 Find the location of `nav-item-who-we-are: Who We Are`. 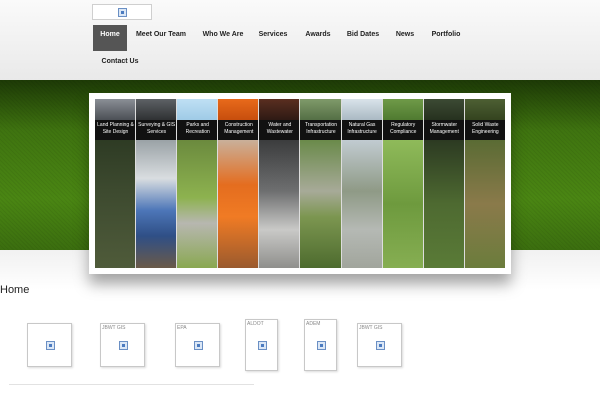

nav-item-who-we-are: Who We Are is located at coordinates (223, 38).